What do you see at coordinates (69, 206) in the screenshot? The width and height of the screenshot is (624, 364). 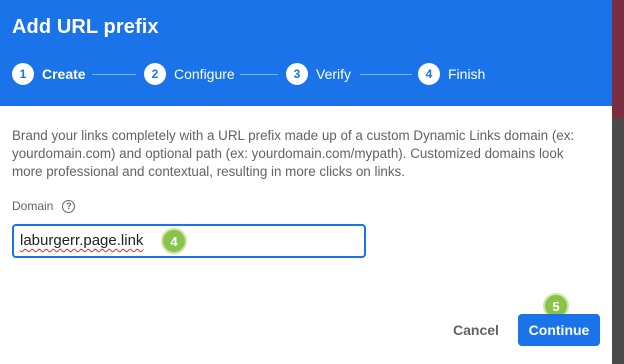 I see `help-circle-icon: ?` at bounding box center [69, 206].